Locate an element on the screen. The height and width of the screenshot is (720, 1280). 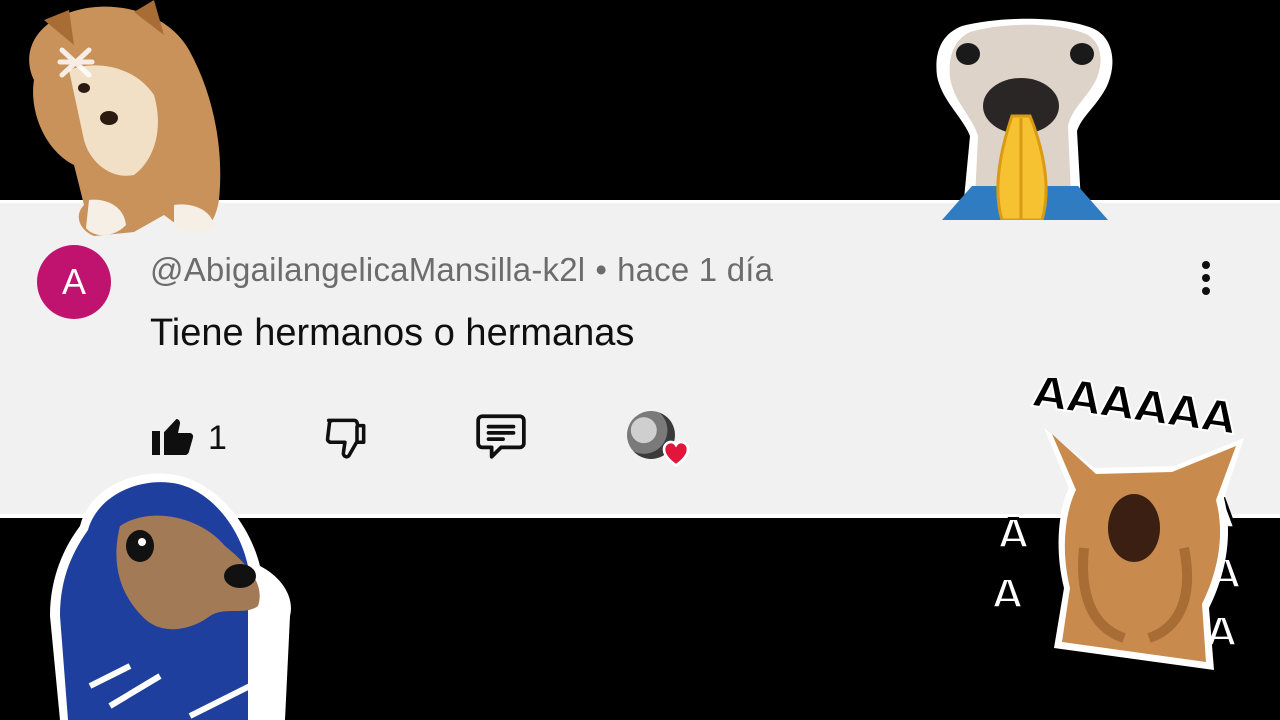
avatar-letter: A is located at coordinates (73, 281).